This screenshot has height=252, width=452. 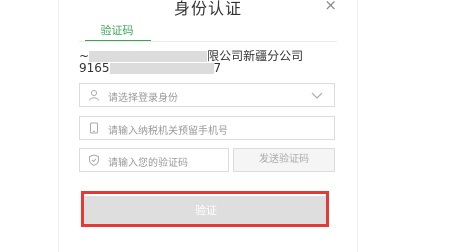 What do you see at coordinates (207, 9) in the screenshot?
I see `dialog-title: 身份认证` at bounding box center [207, 9].